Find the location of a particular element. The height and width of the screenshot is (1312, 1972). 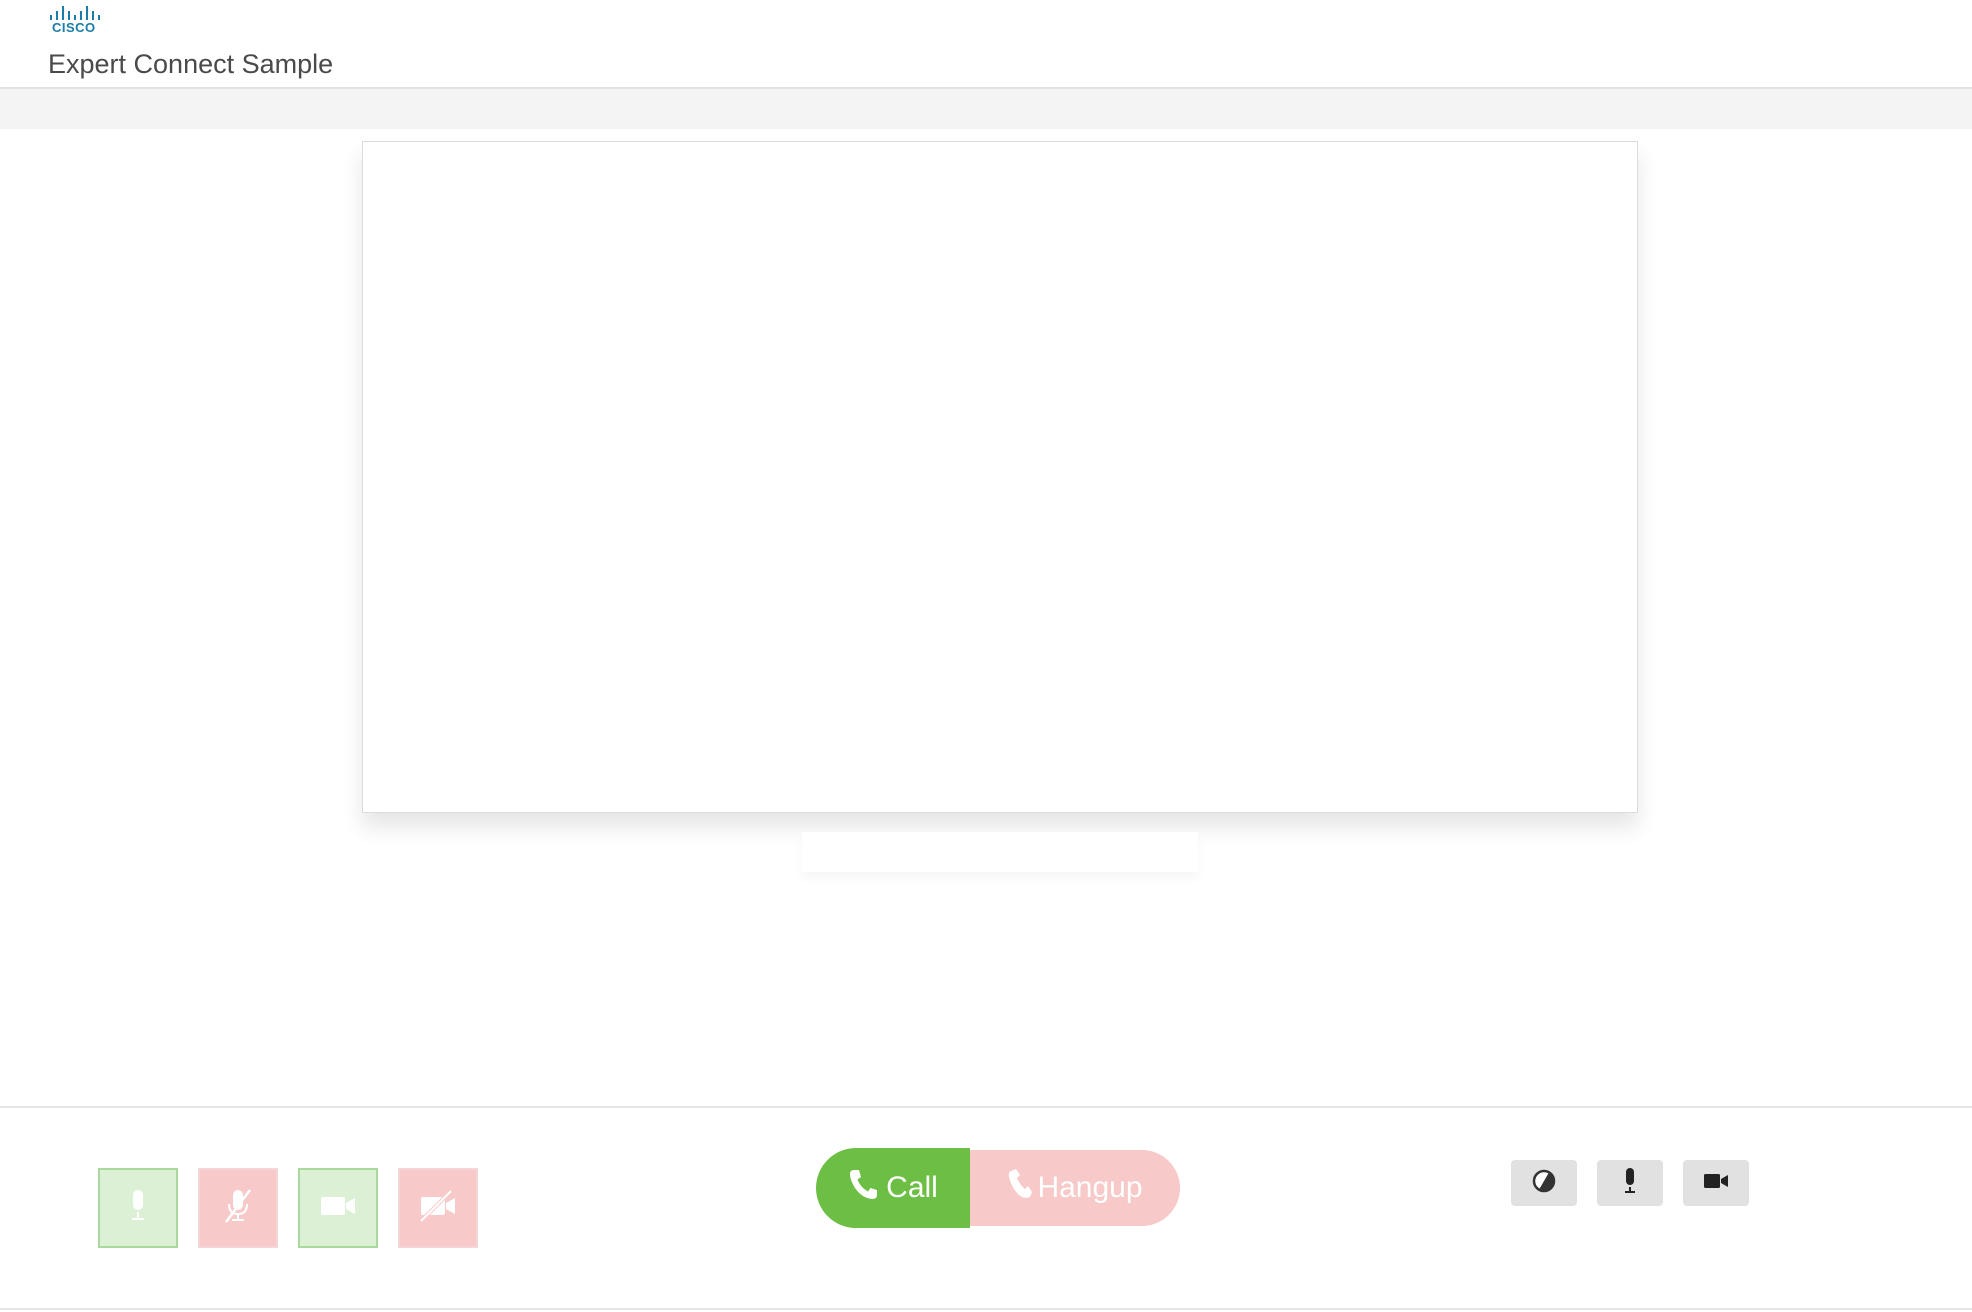

hangup-button-label: Hangup is located at coordinates (1090, 1187).